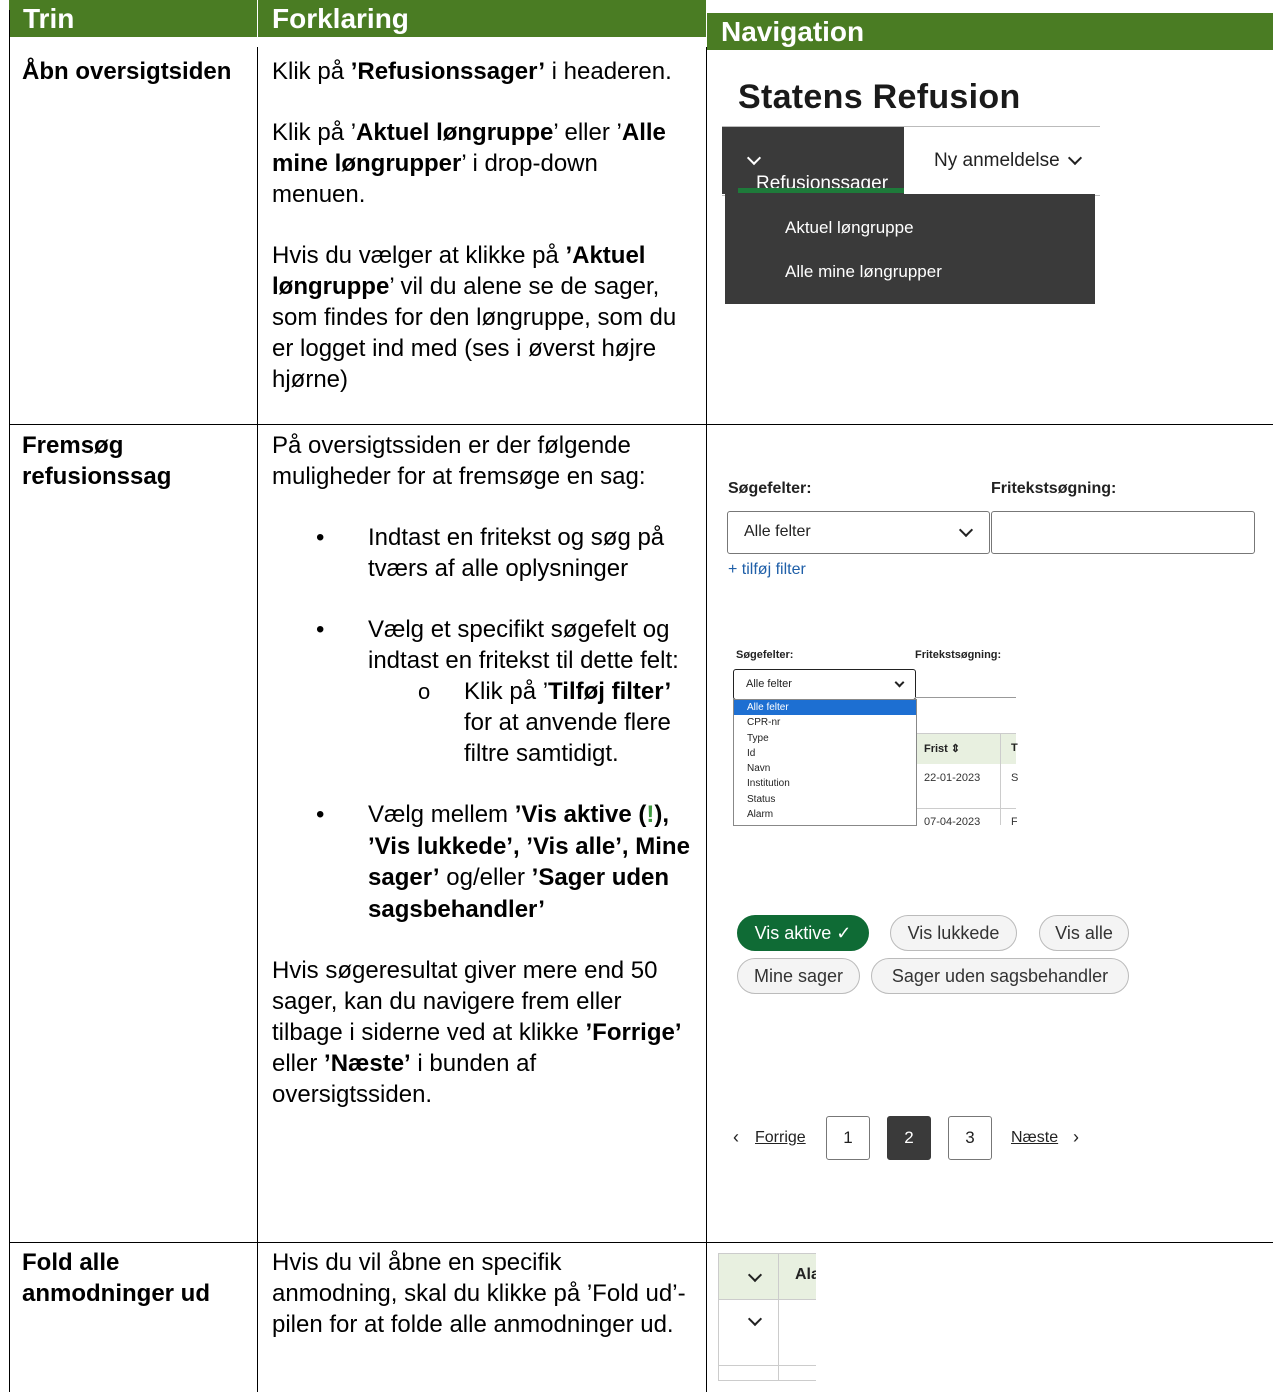  What do you see at coordinates (755, 1319) in the screenshot?
I see `expand-row-chevron-icon` at bounding box center [755, 1319].